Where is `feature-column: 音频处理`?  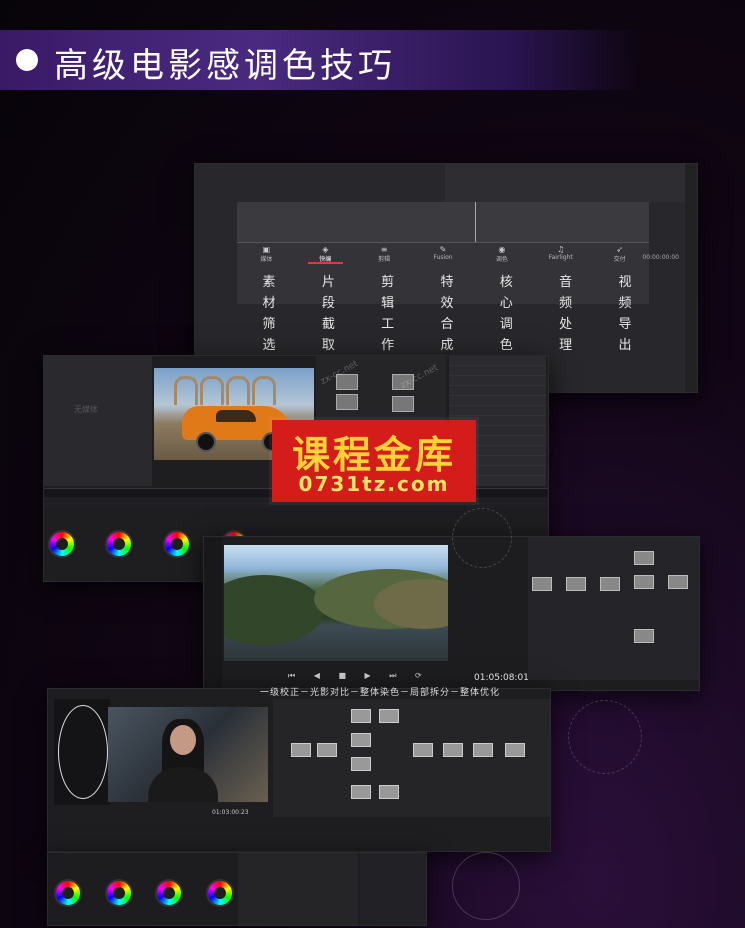
feature-column: 音频处理 is located at coordinates (566, 314).